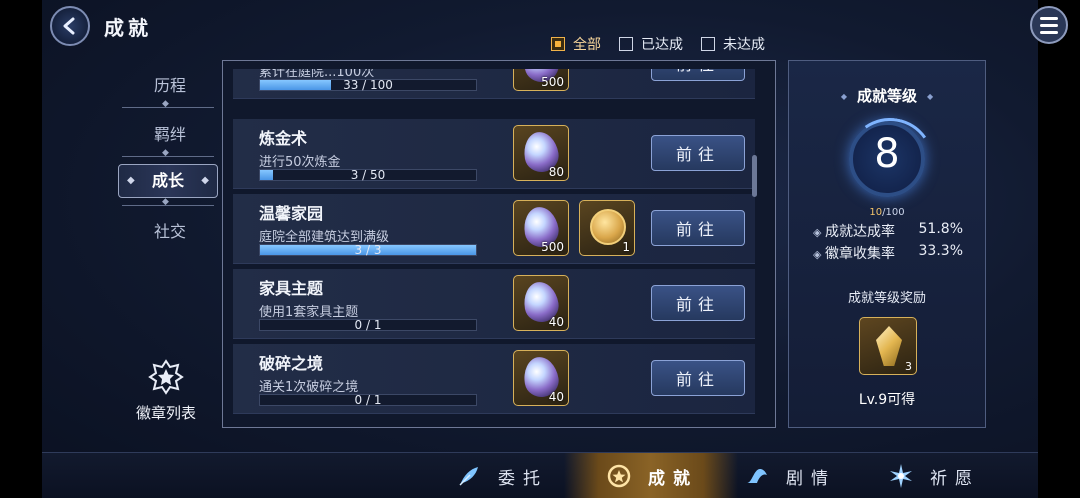 Image resolution: width=1080 pixels, height=498 pixels. Describe the element at coordinates (541, 153) in the screenshot. I see `reward-item: 80` at that location.